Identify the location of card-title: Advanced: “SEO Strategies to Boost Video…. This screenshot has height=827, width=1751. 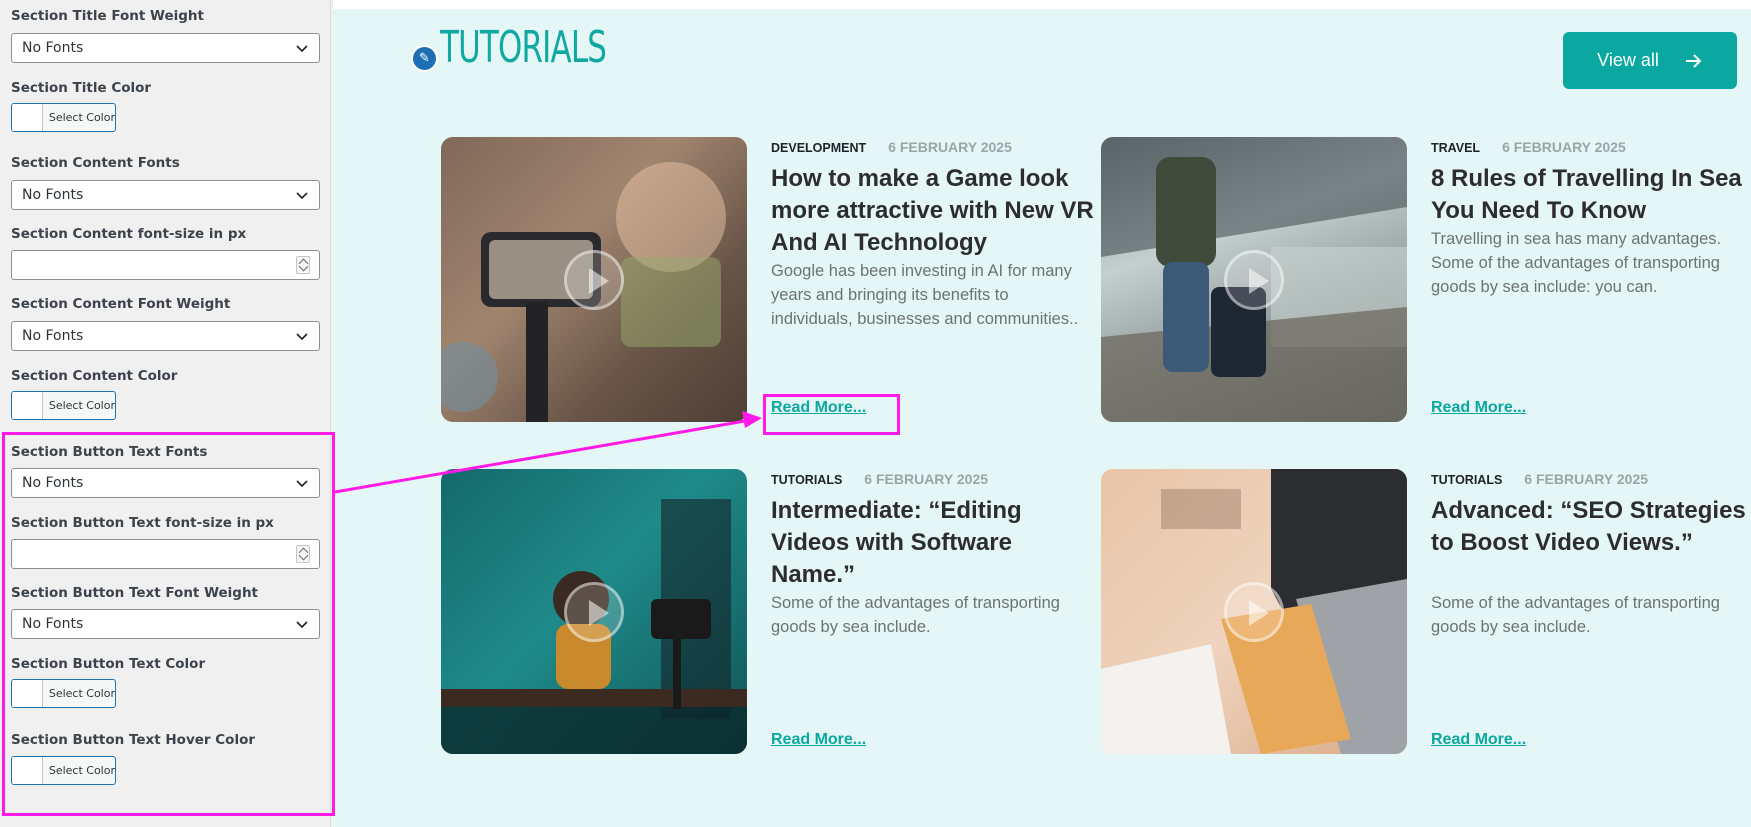
(1591, 527).